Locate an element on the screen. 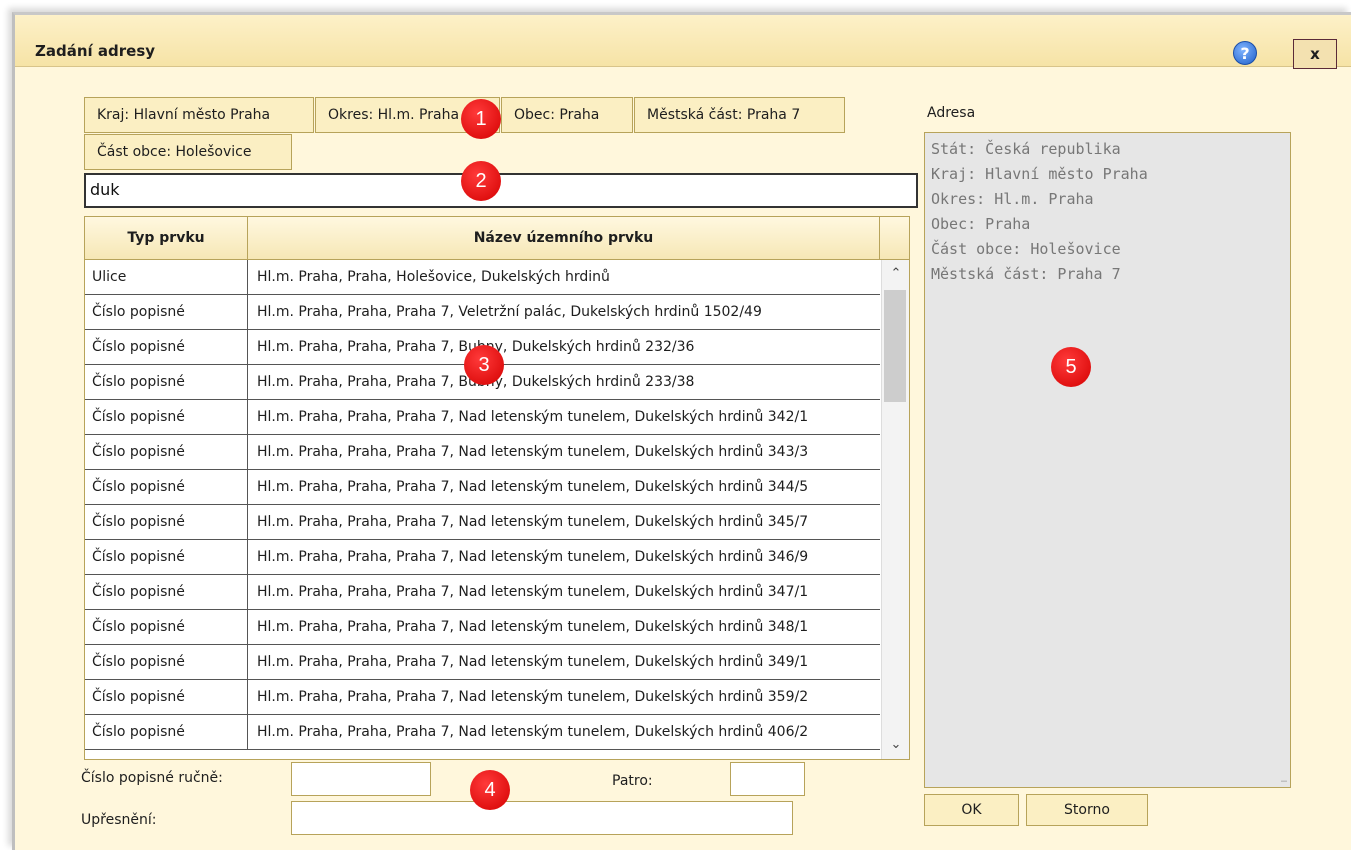 The height and width of the screenshot is (850, 1351). callout-marker: 2 is located at coordinates (481, 181).